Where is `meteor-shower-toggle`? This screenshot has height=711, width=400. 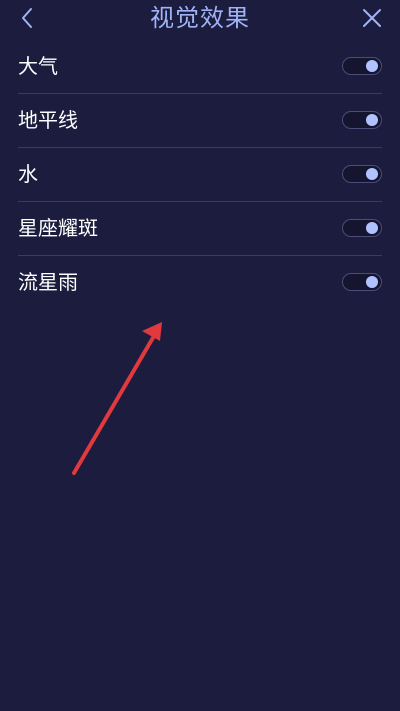 meteor-shower-toggle is located at coordinates (362, 282).